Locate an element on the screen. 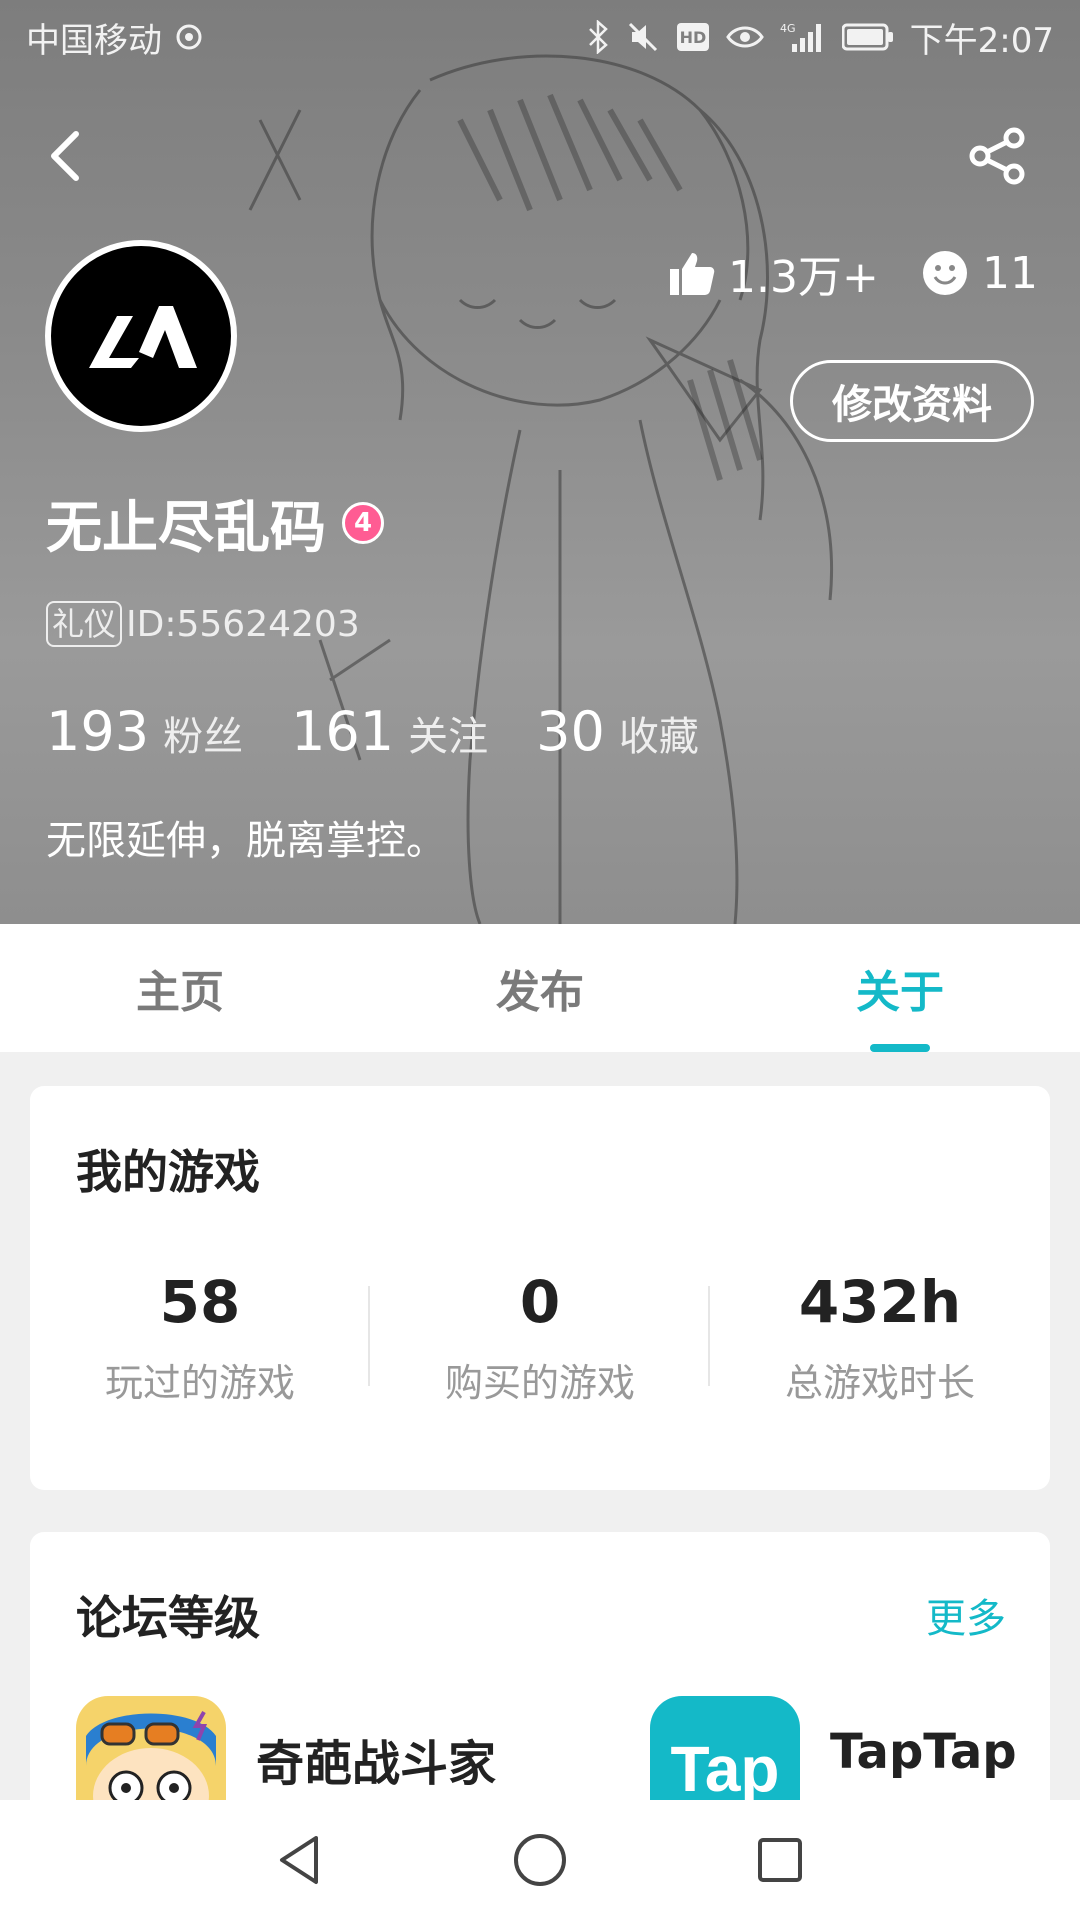  user-id: ID:55624203 is located at coordinates (243, 624).